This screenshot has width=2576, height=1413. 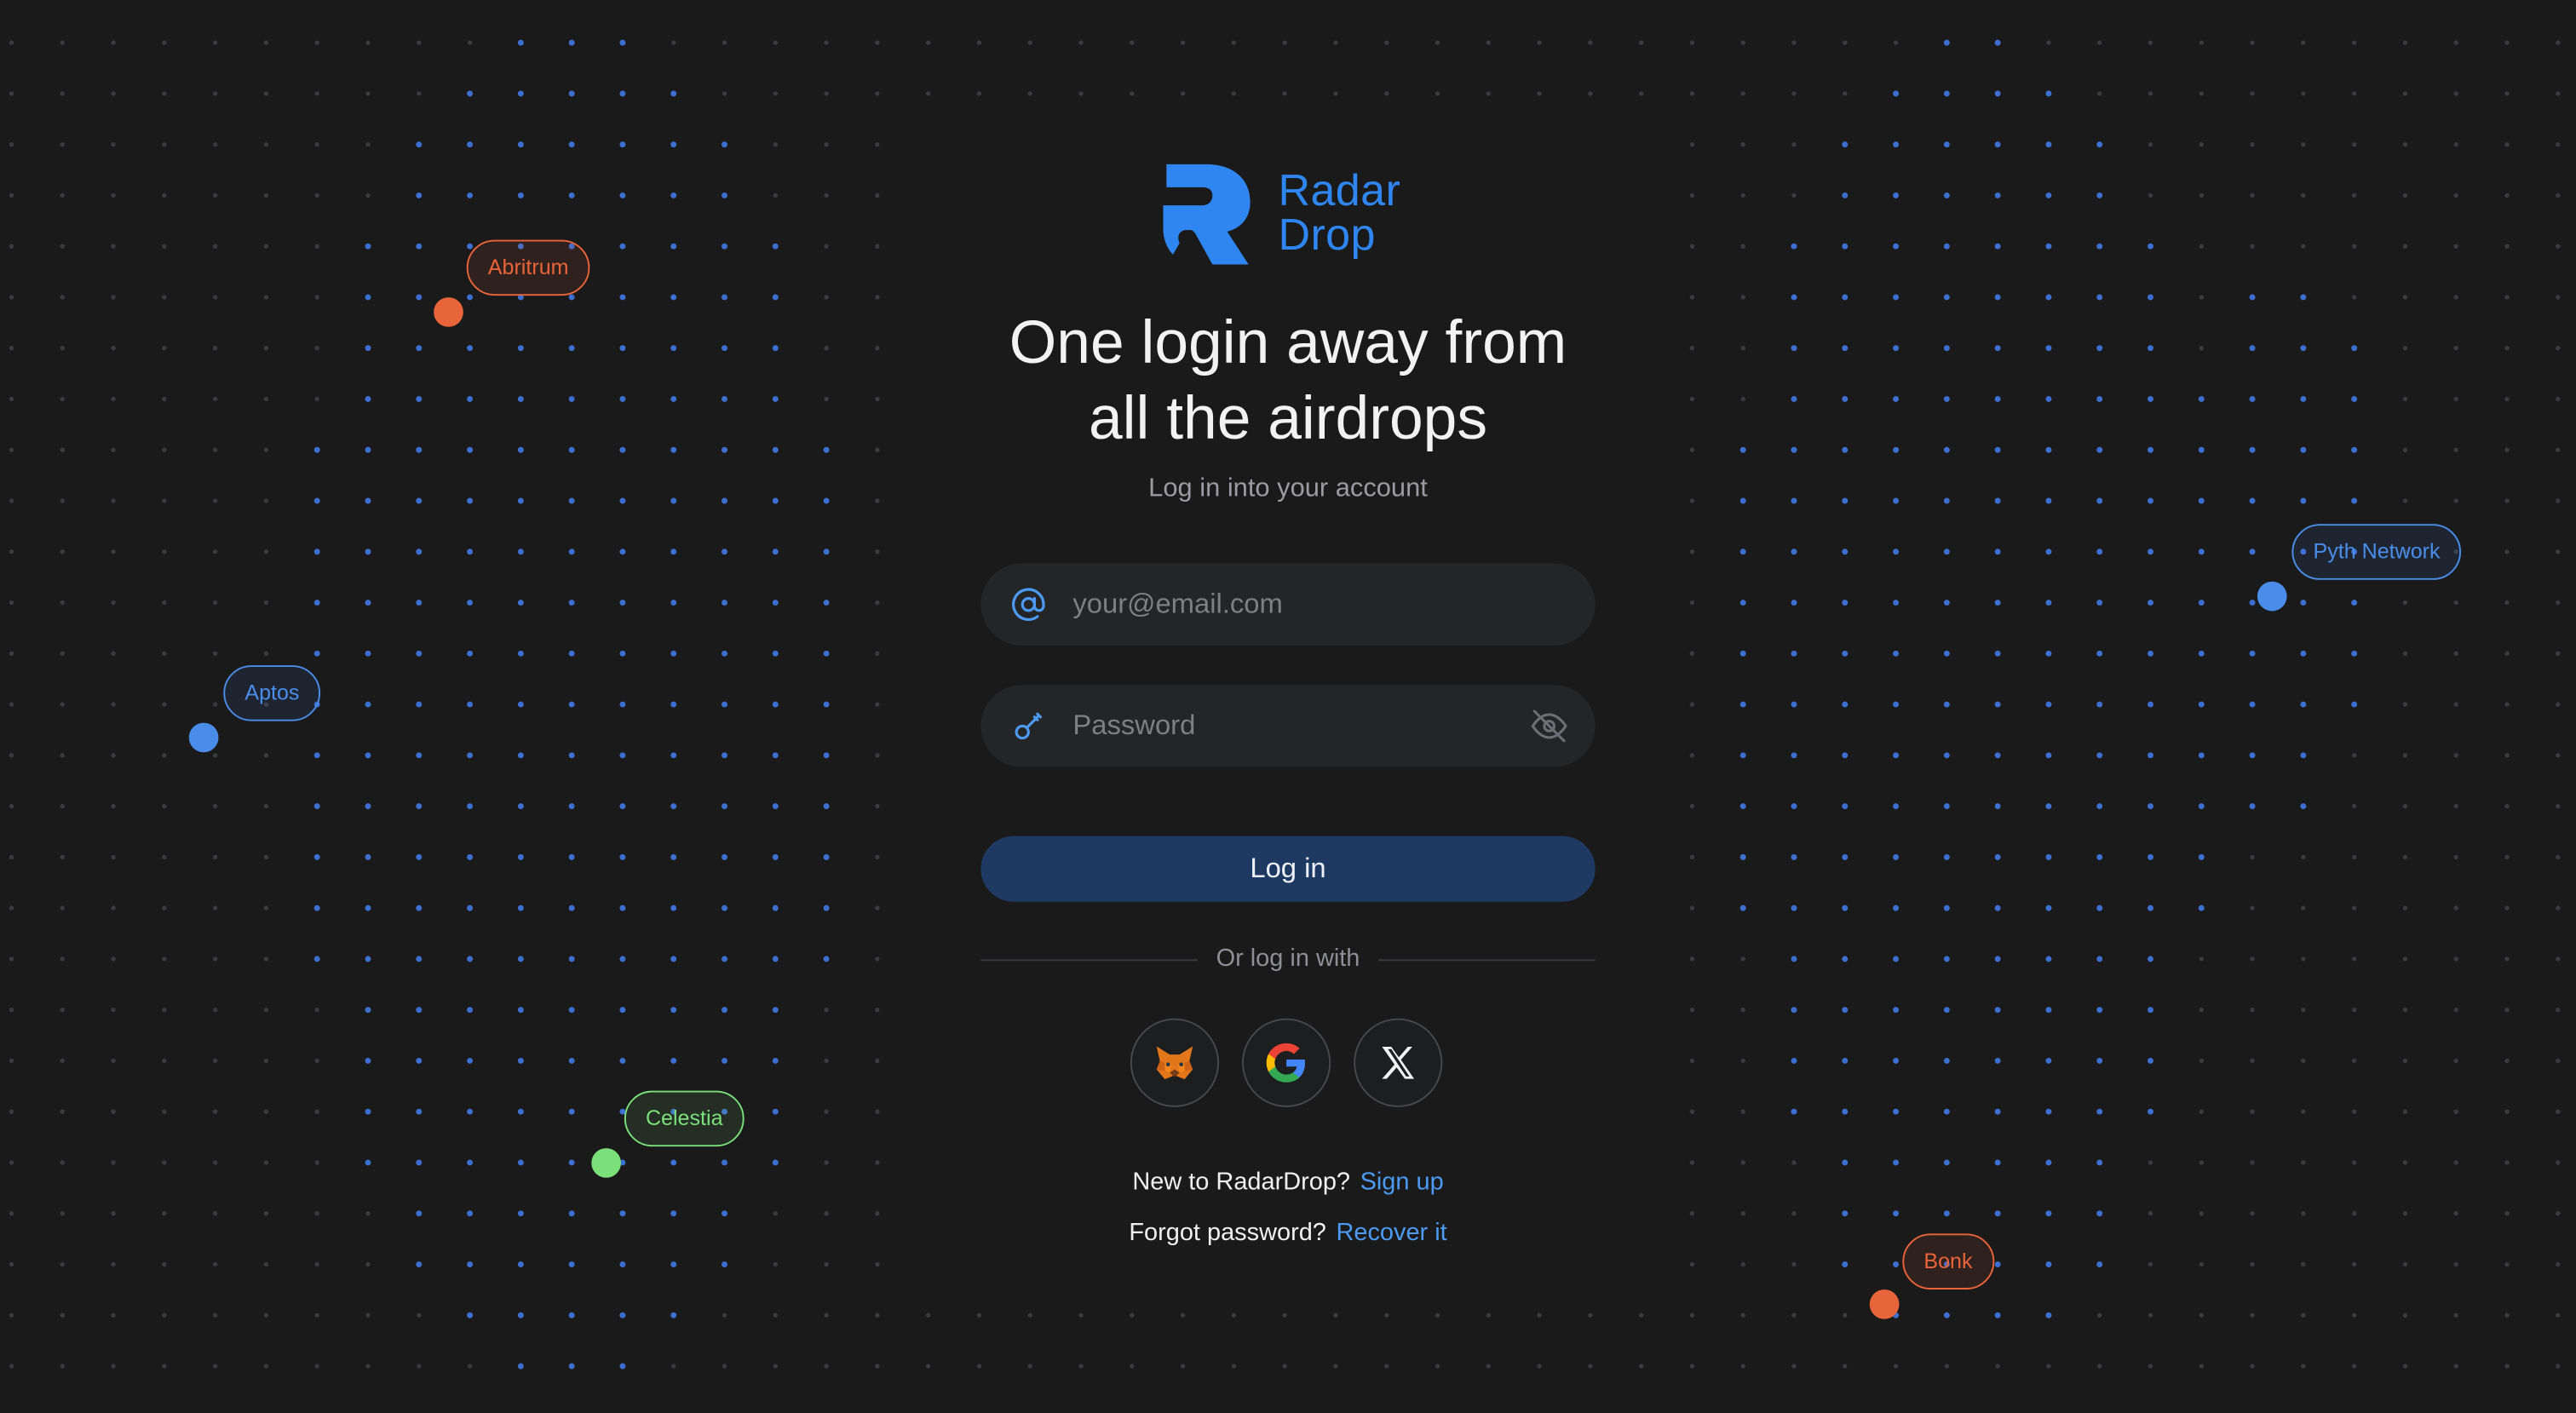 I want to click on network-dot-abritrum, so click(x=448, y=312).